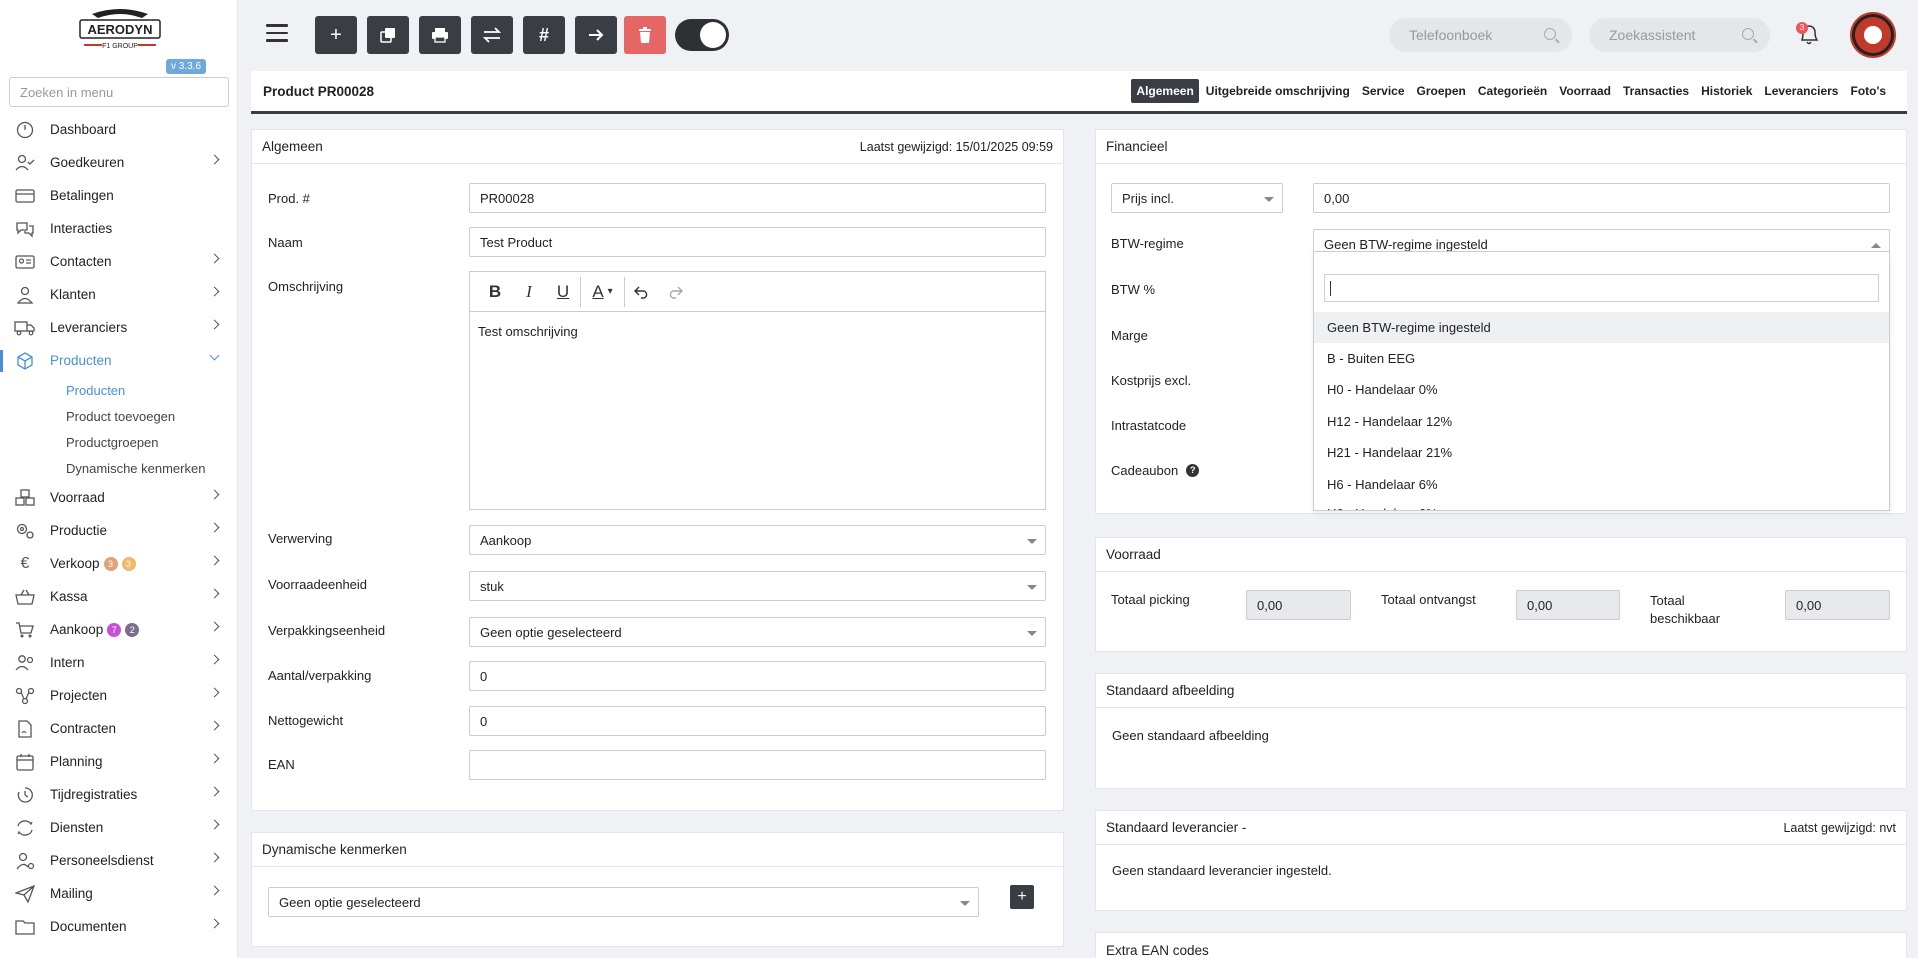  What do you see at coordinates (119, 360) in the screenshot?
I see `sidebar-item-producten: Producten` at bounding box center [119, 360].